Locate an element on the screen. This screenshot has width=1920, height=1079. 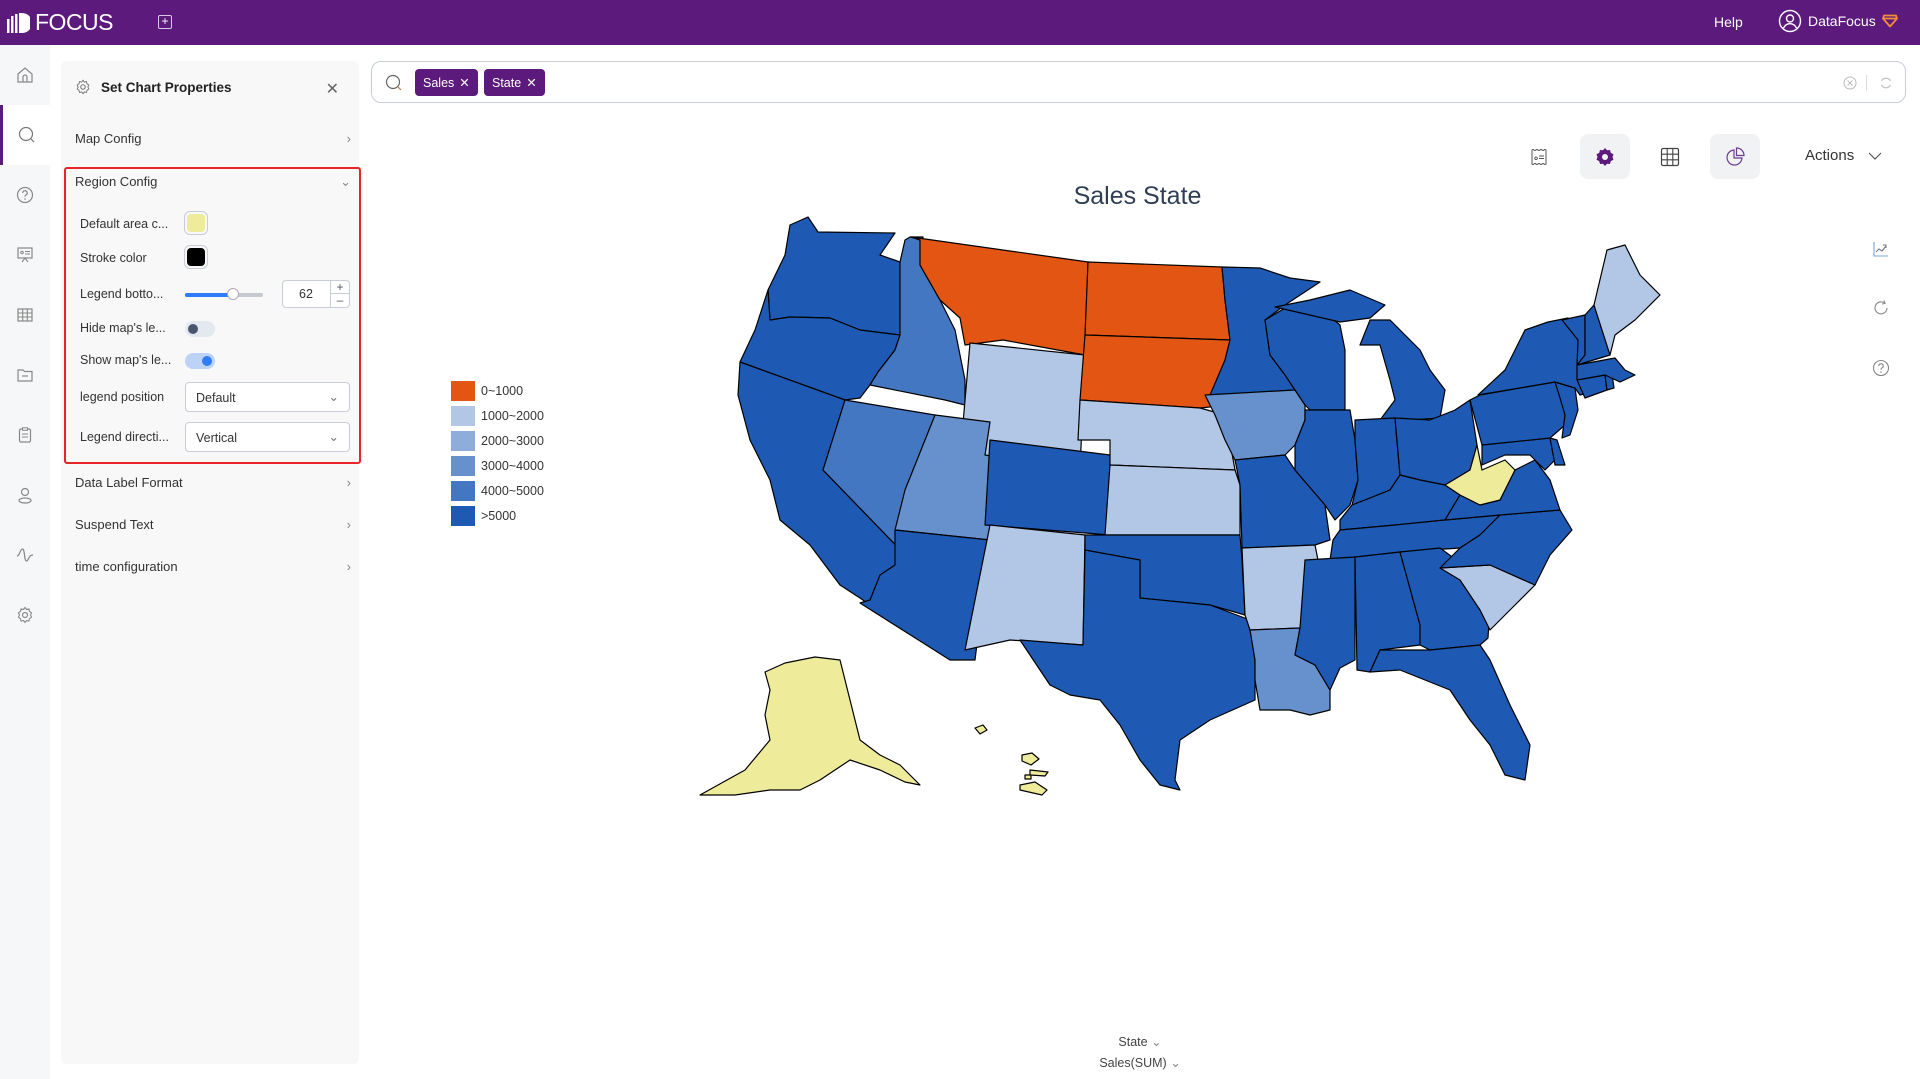
state-kansas is located at coordinates (1172, 500).